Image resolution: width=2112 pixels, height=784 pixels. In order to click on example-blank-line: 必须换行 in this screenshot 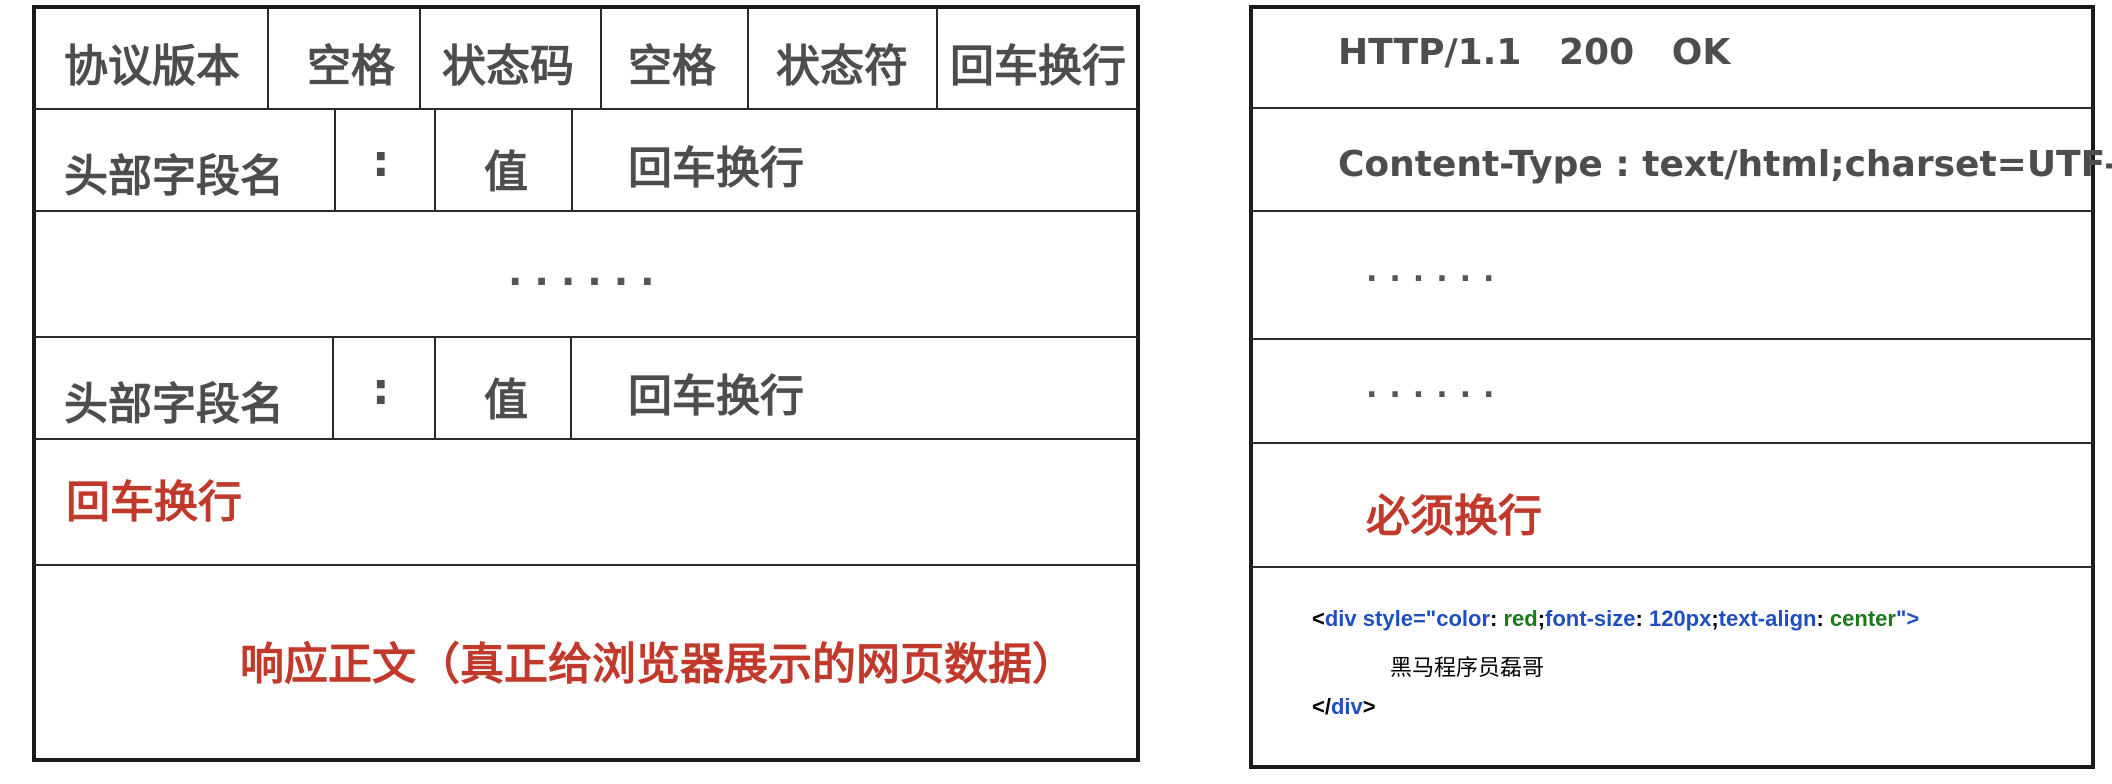, I will do `click(1454, 516)`.